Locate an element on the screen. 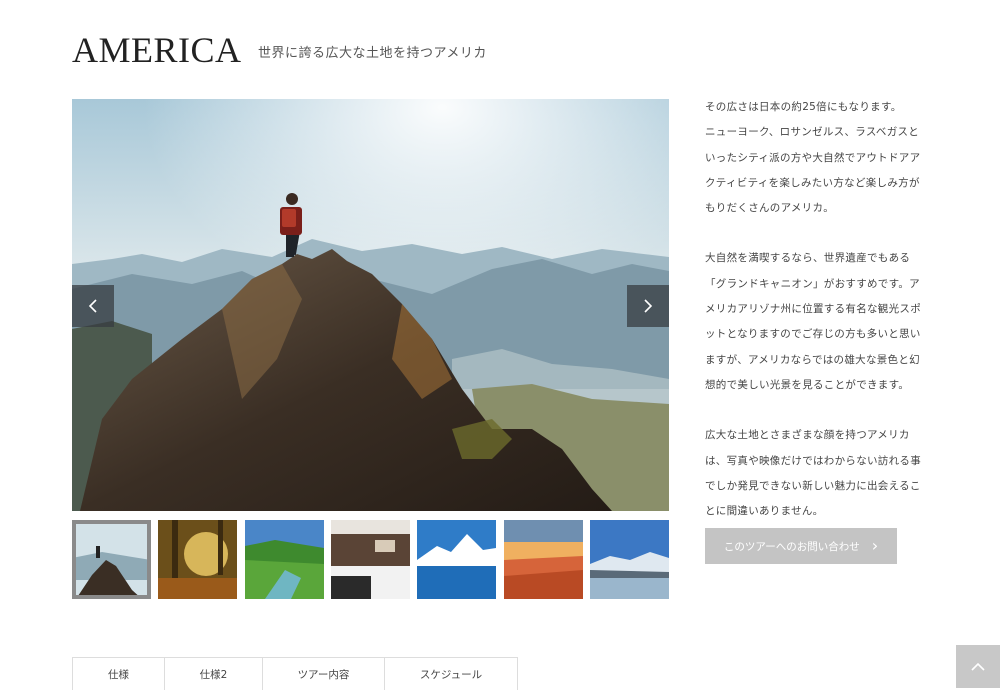 The height and width of the screenshot is (690, 1000). tab-spec: 仕様 is located at coordinates (119, 674).